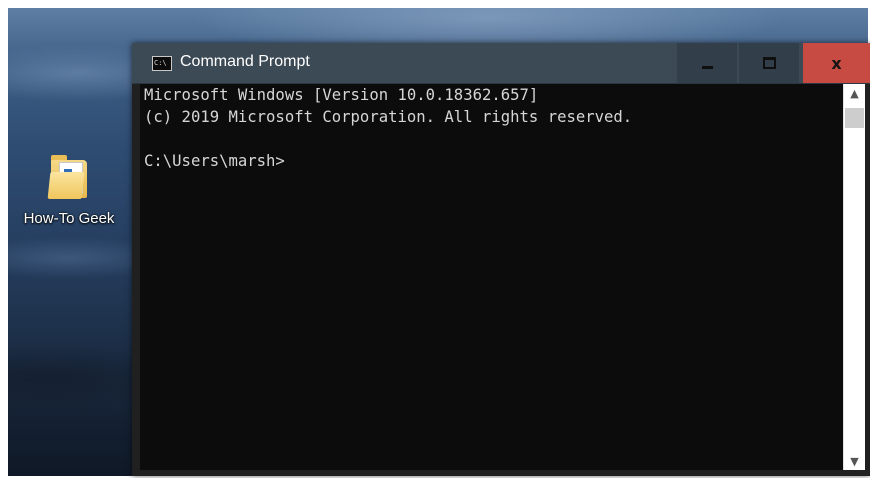 The height and width of the screenshot is (478, 870). What do you see at coordinates (854, 118) in the screenshot?
I see `scroll-thumb` at bounding box center [854, 118].